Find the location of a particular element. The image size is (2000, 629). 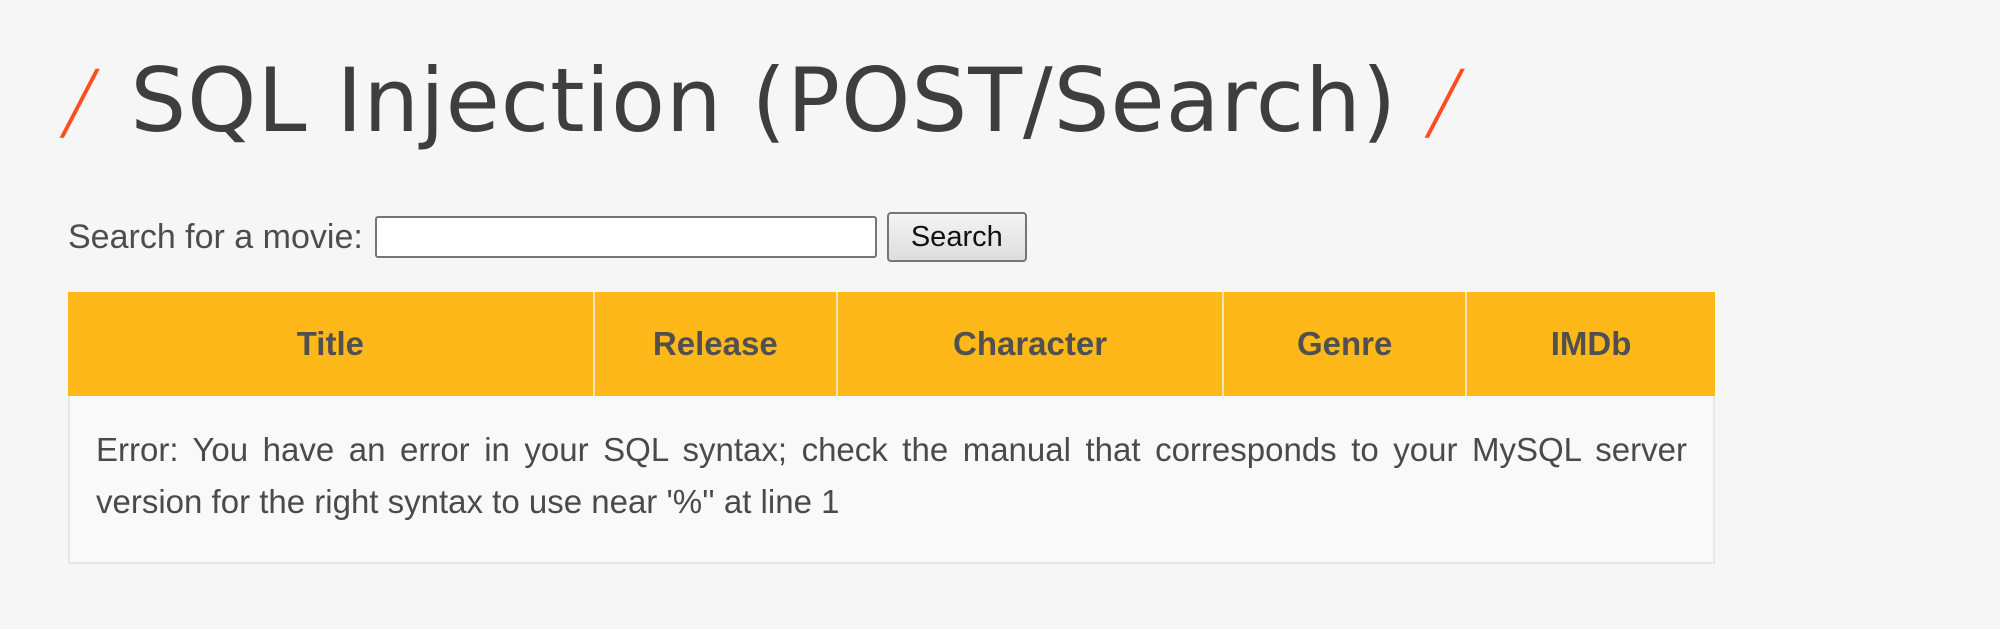

column-header-title: Title is located at coordinates (331, 344).